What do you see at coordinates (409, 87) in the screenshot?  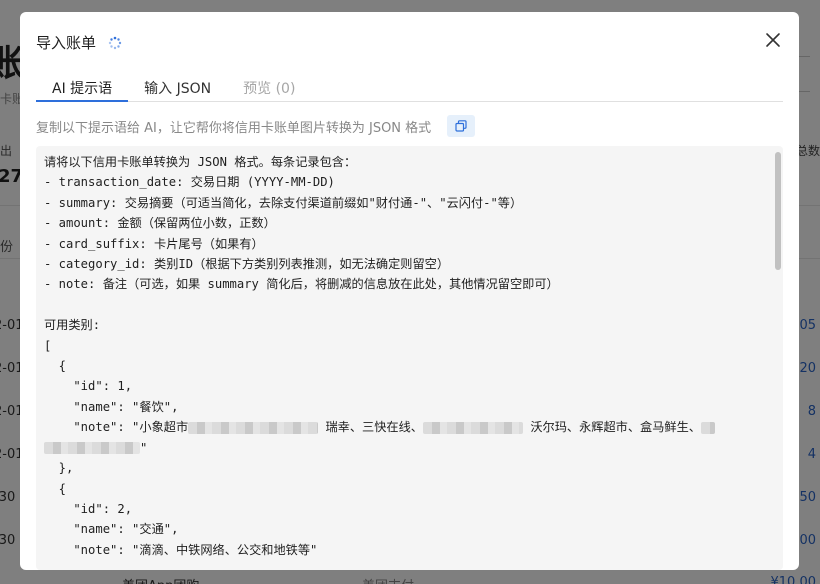 I see `tab-bar: AI 提示语 输入 JSON 预览 (0)` at bounding box center [409, 87].